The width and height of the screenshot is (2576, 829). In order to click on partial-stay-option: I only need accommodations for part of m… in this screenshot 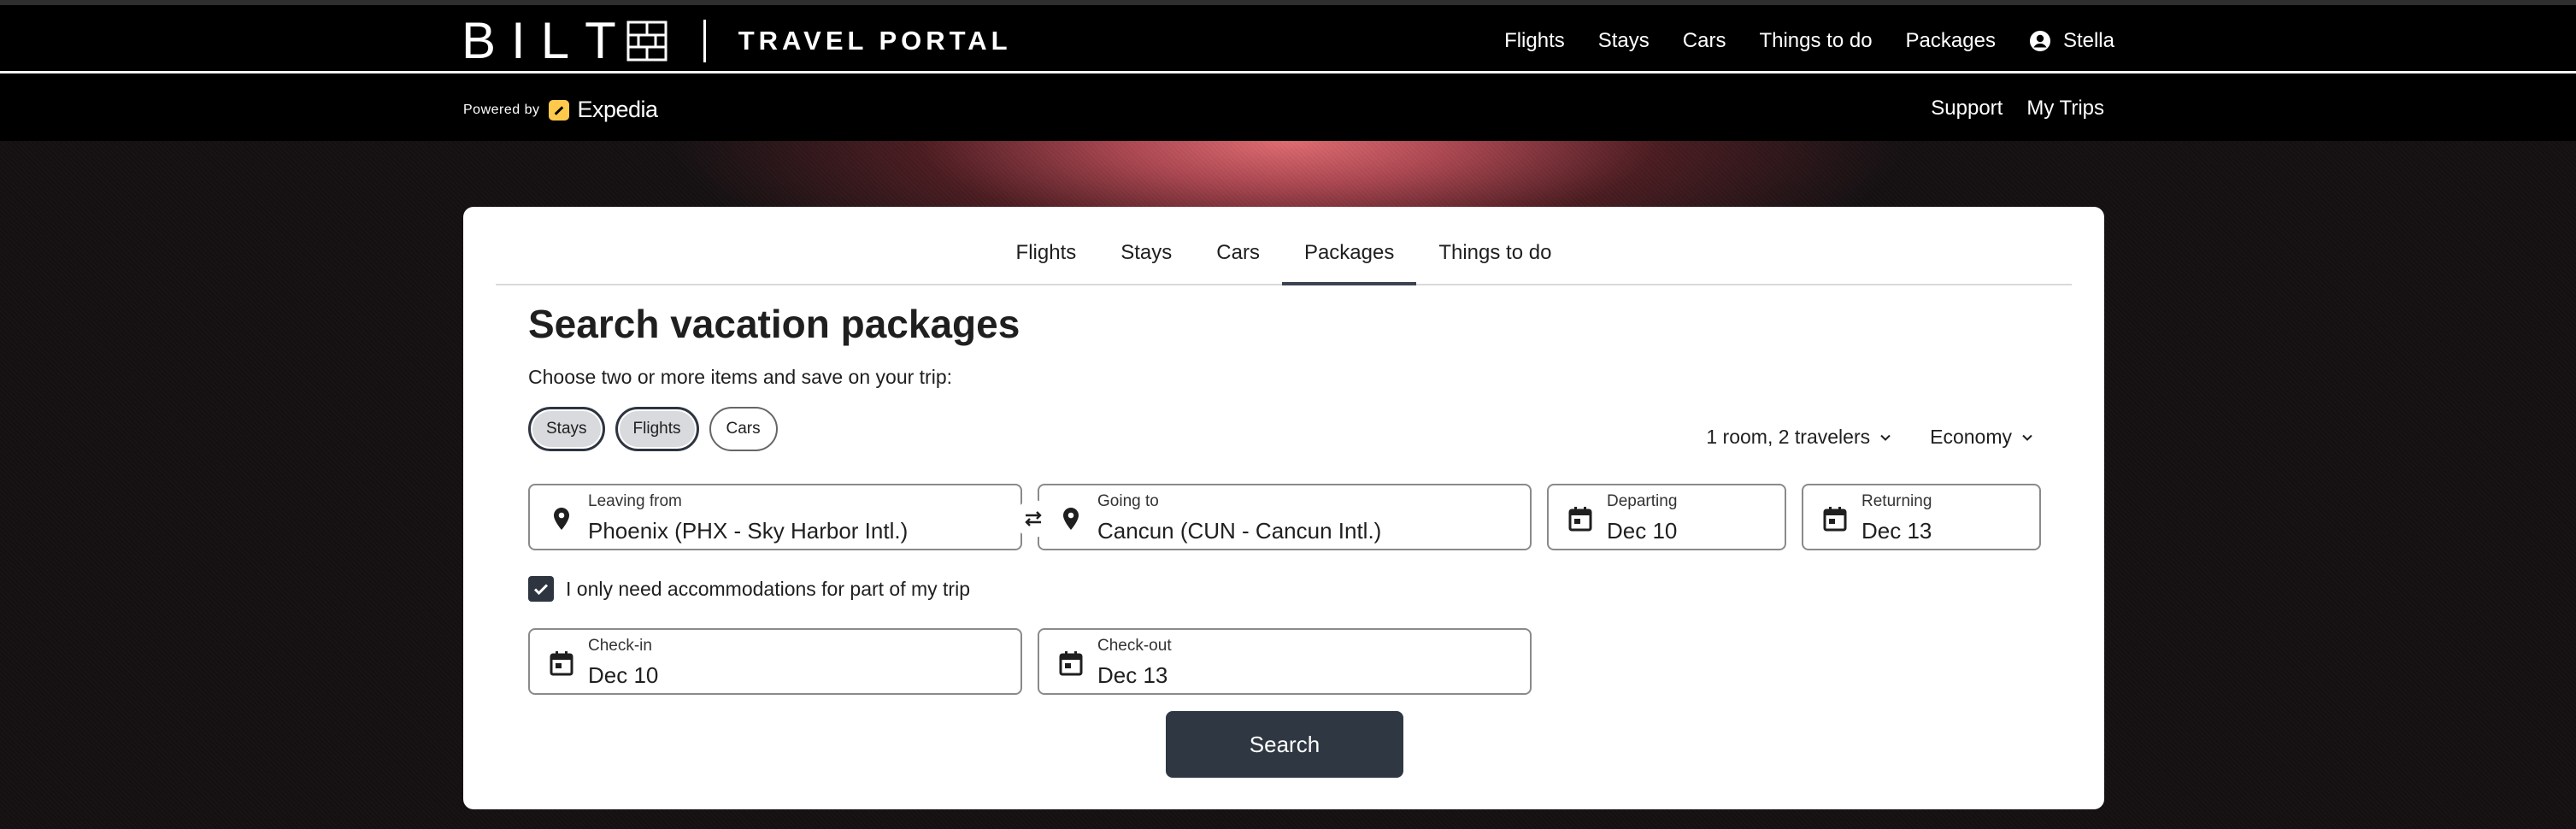, I will do `click(749, 589)`.